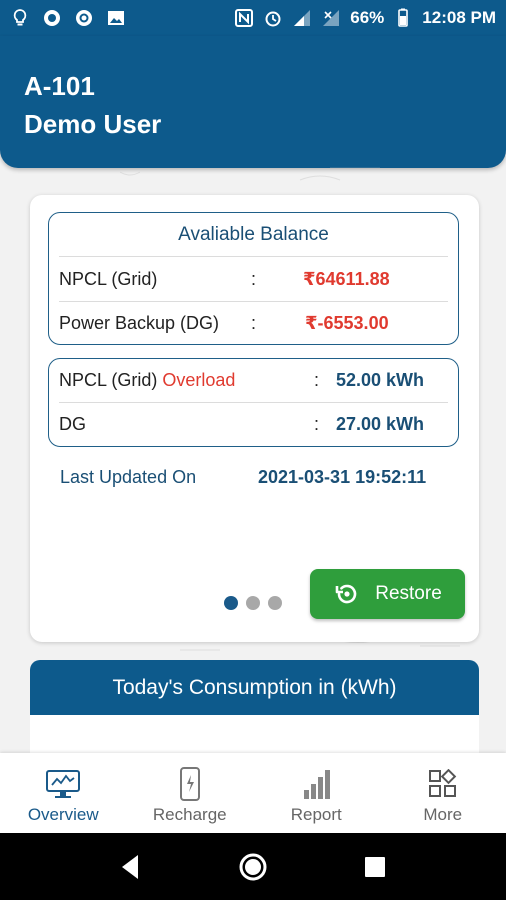 The image size is (506, 900). Describe the element at coordinates (116, 18) in the screenshot. I see `image-notification-icon` at that location.